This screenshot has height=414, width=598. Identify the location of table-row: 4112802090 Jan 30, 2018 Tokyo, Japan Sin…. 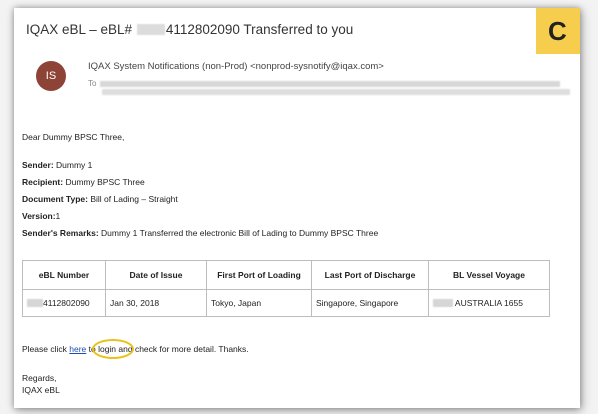
(286, 303).